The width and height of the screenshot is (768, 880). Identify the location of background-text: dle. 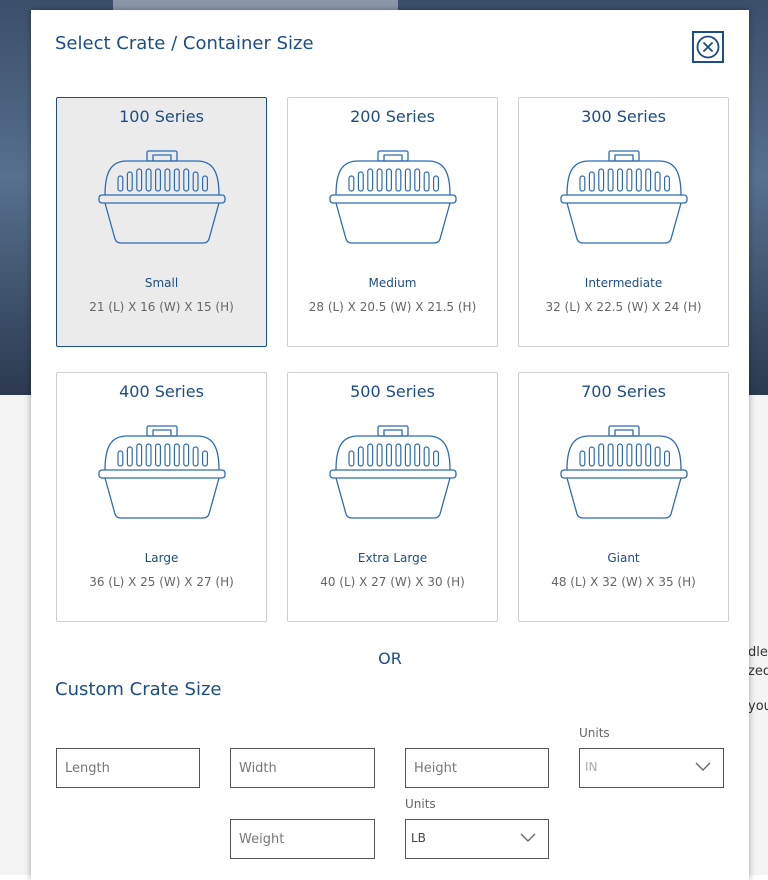
(758, 652).